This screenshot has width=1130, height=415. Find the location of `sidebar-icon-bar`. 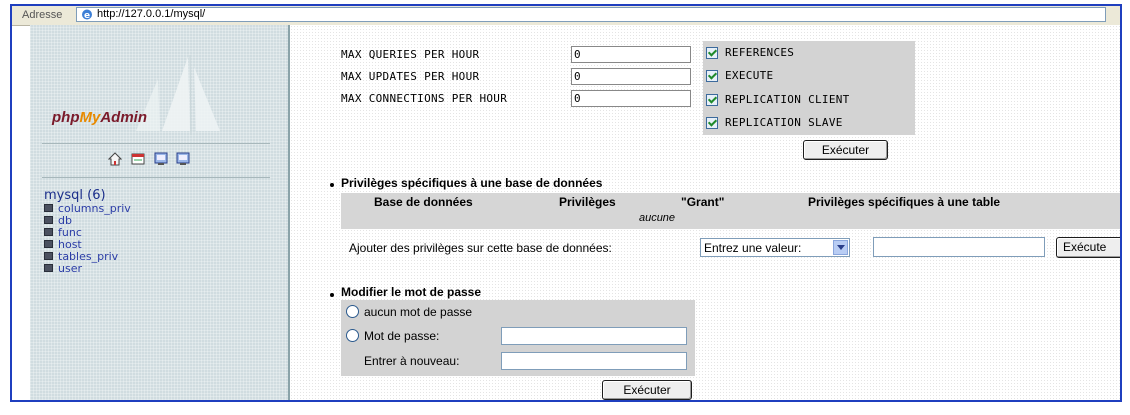

sidebar-icon-bar is located at coordinates (152, 160).